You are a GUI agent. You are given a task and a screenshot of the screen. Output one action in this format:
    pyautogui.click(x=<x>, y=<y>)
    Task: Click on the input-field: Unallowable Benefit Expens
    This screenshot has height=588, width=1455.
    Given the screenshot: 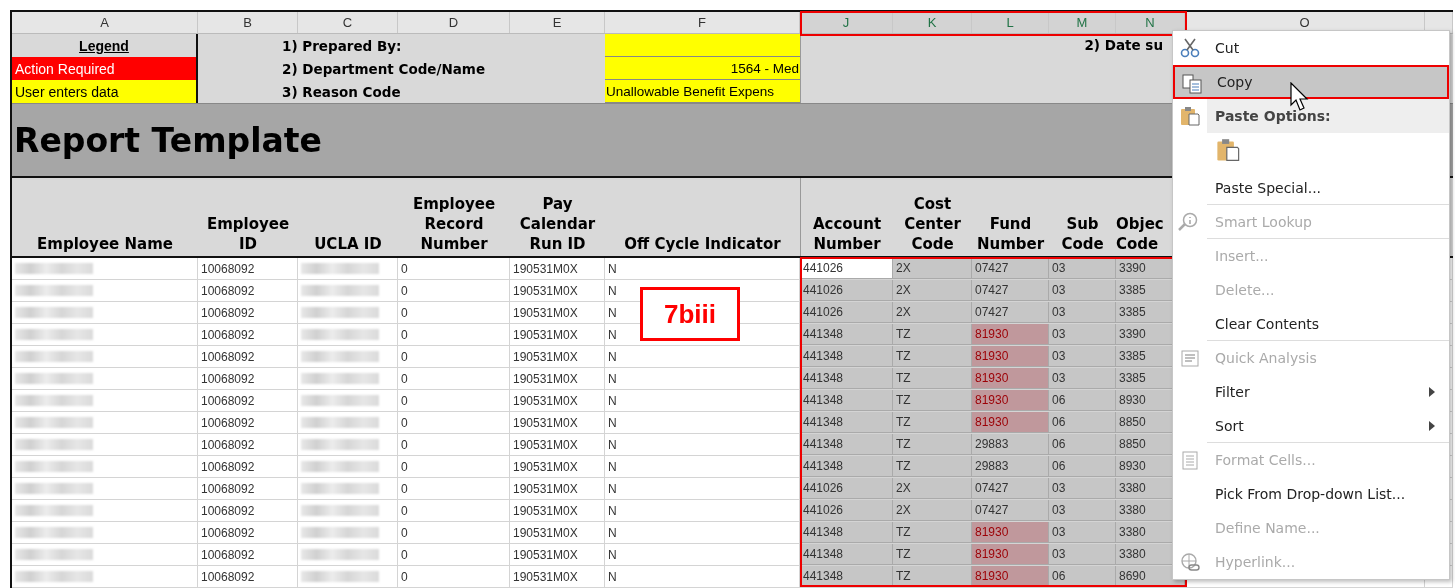 What is the action you would take?
    pyautogui.click(x=702, y=91)
    